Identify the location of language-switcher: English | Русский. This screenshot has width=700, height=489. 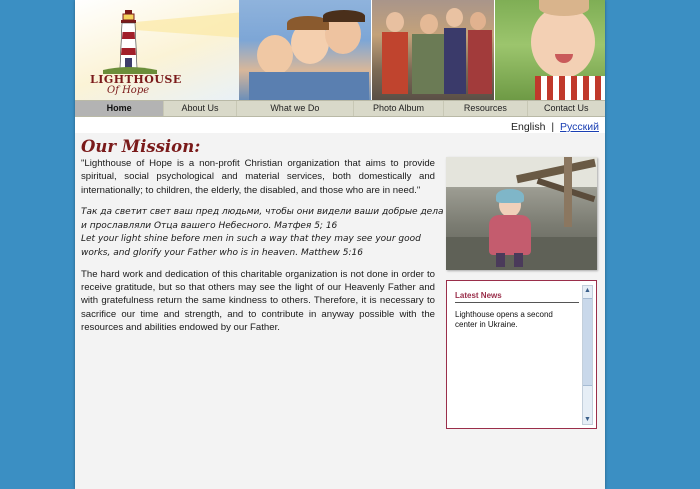
(555, 127).